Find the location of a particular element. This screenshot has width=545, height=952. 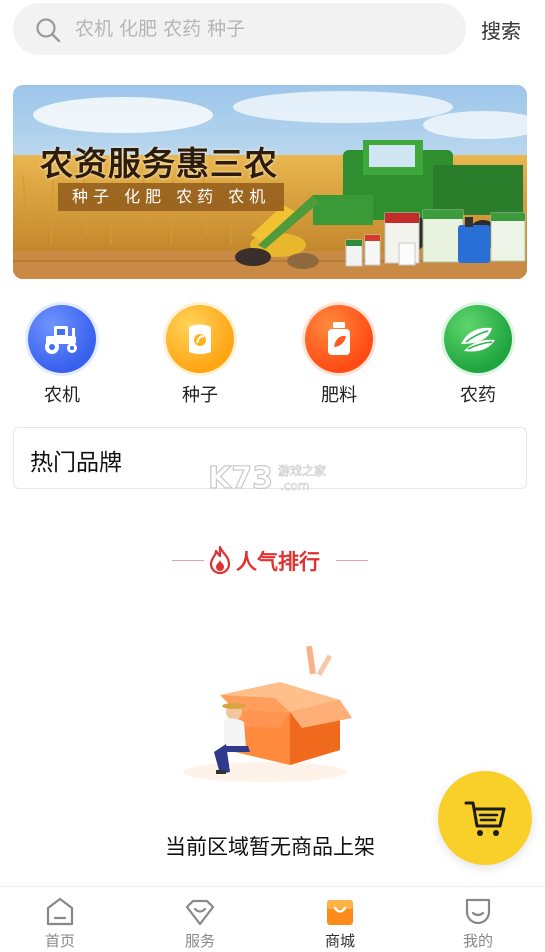

empty-box-illustration is located at coordinates (267, 713).